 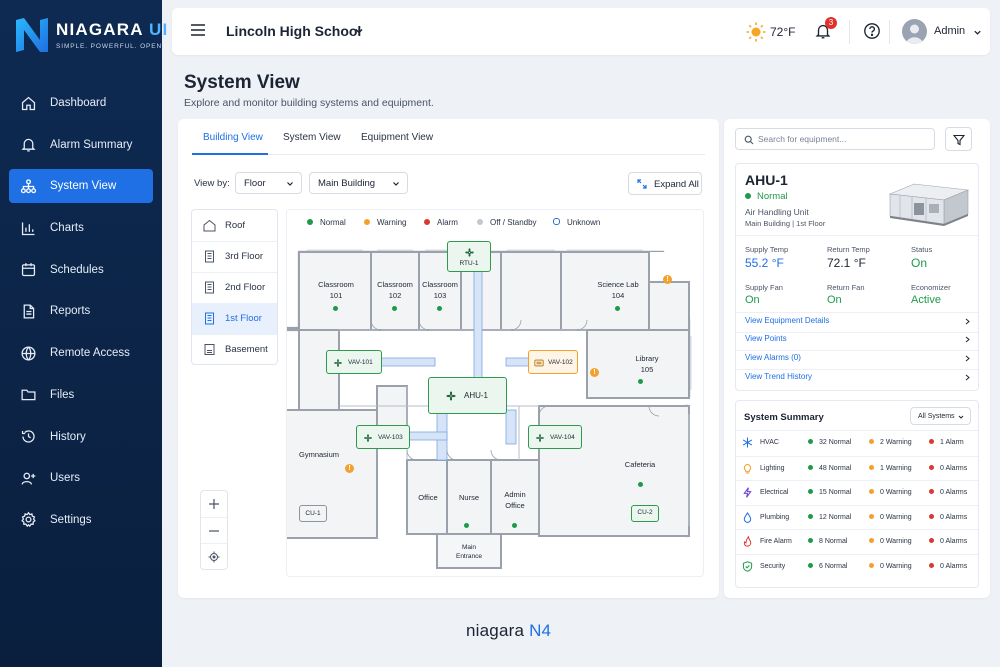 I want to click on system-name: HVAC, so click(x=769, y=442).